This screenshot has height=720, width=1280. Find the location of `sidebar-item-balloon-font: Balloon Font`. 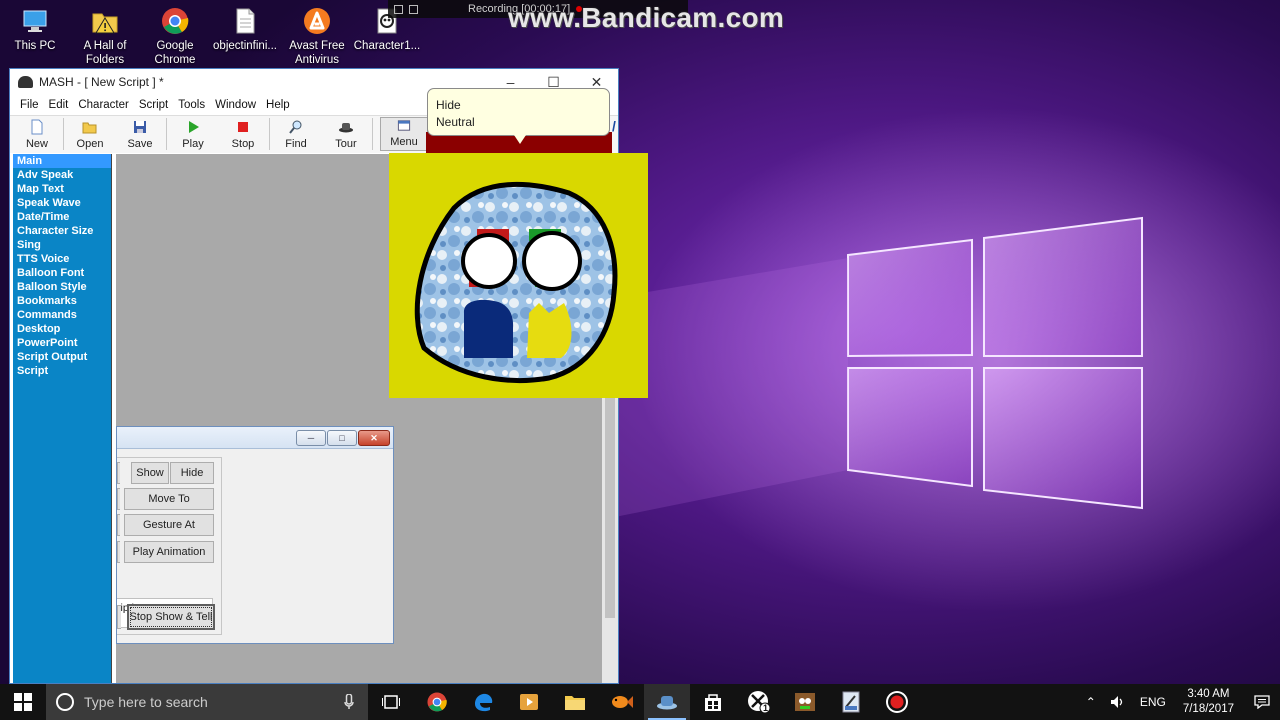

sidebar-item-balloon-font: Balloon Font is located at coordinates (62, 273).